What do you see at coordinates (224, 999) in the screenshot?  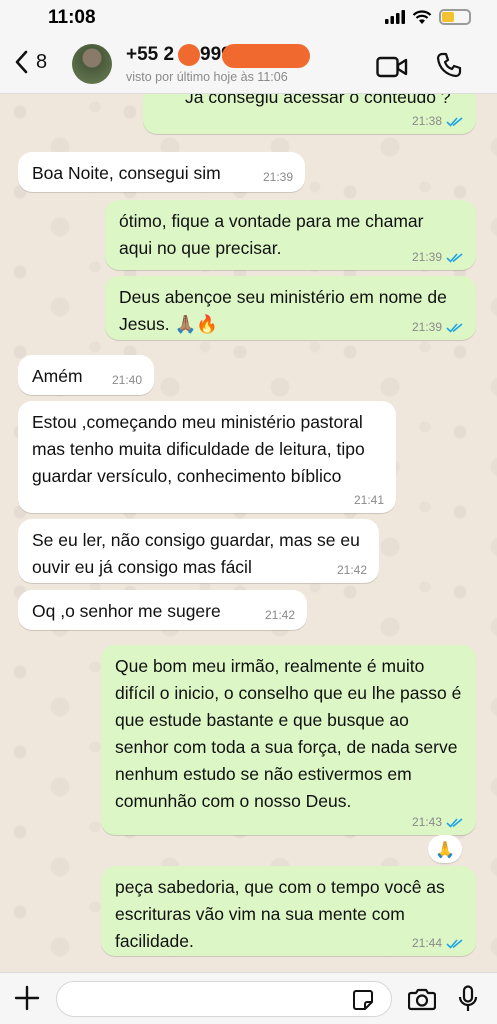 I see `message-input` at bounding box center [224, 999].